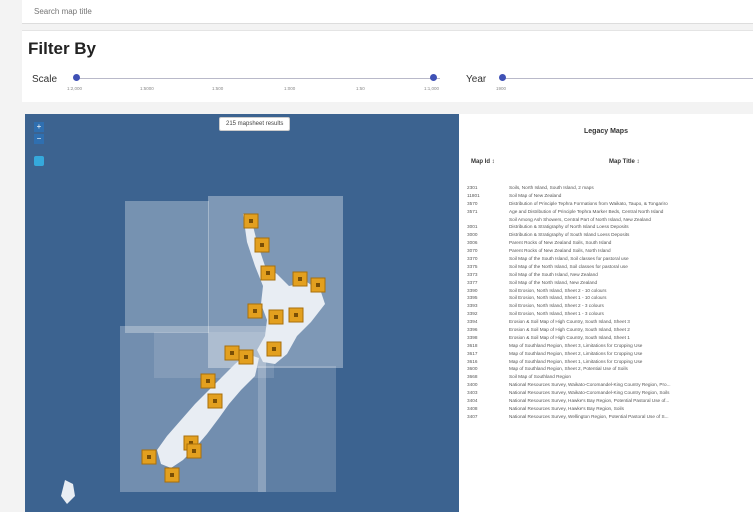  What do you see at coordinates (483, 162) in the screenshot?
I see `column-header-map-id: Map Id ↕` at bounding box center [483, 162].